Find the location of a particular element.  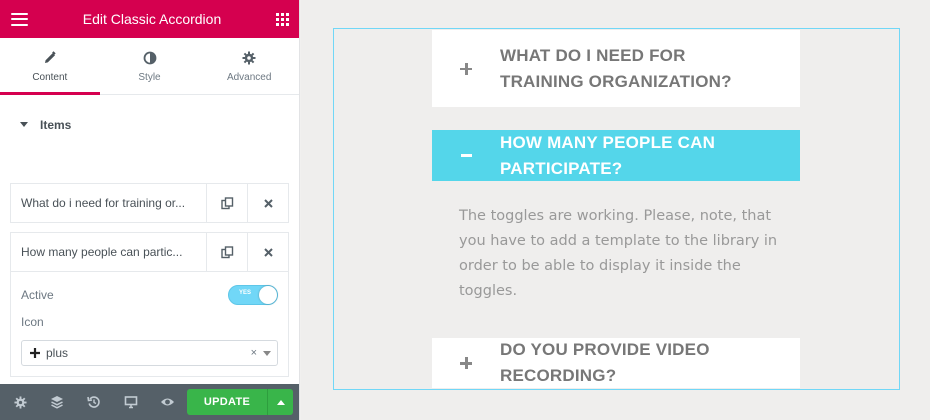

tab-content: Content is located at coordinates (50, 66).